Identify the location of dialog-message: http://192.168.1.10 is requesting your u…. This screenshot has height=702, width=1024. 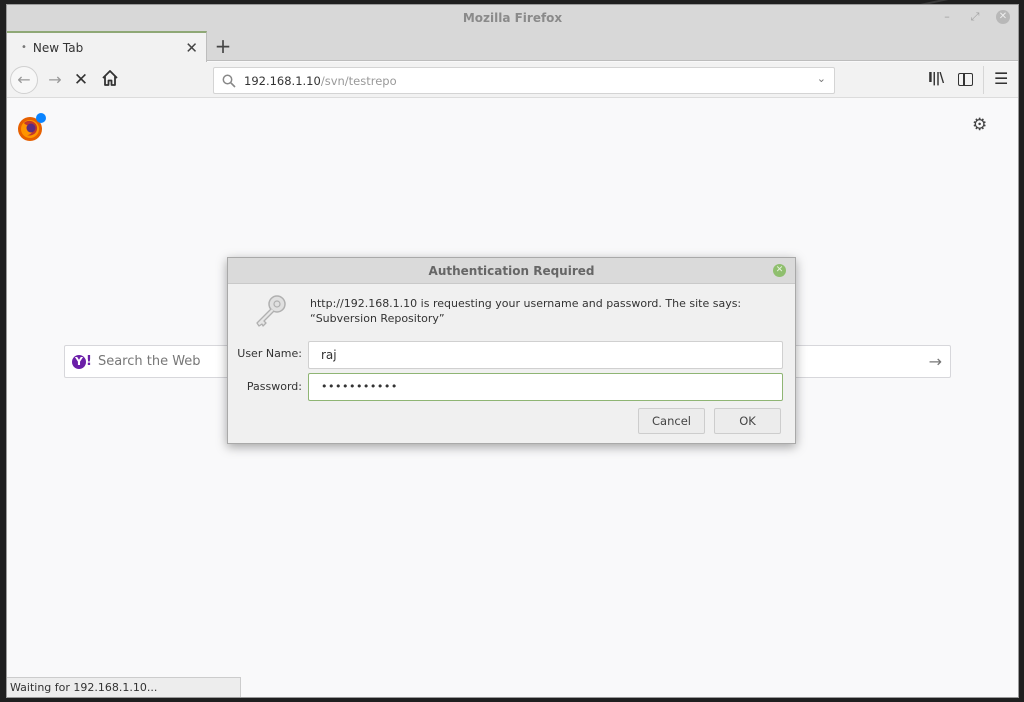
(526, 311).